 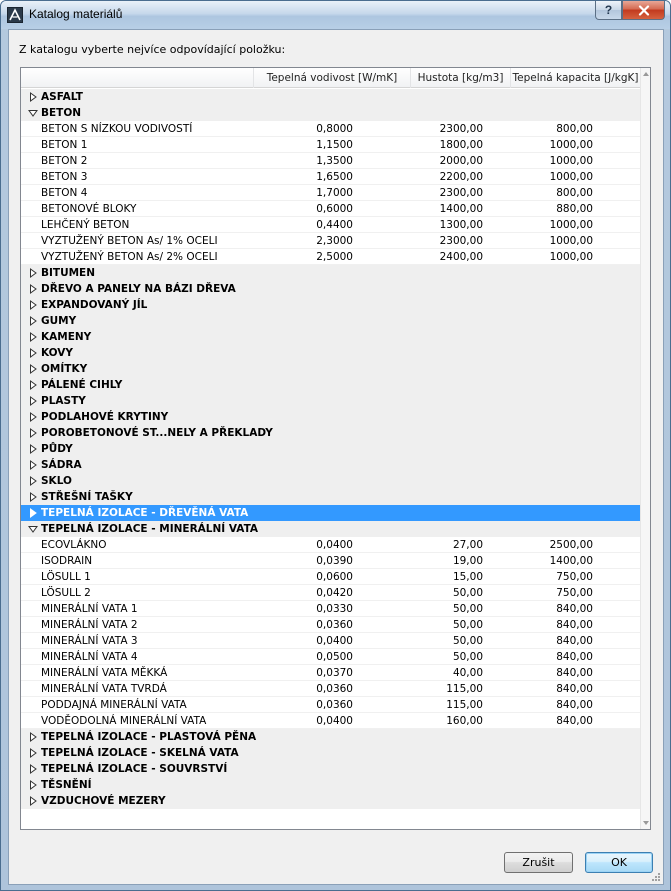 I want to click on column-header-density: Hustota [kg/m3], so click(x=461, y=78).